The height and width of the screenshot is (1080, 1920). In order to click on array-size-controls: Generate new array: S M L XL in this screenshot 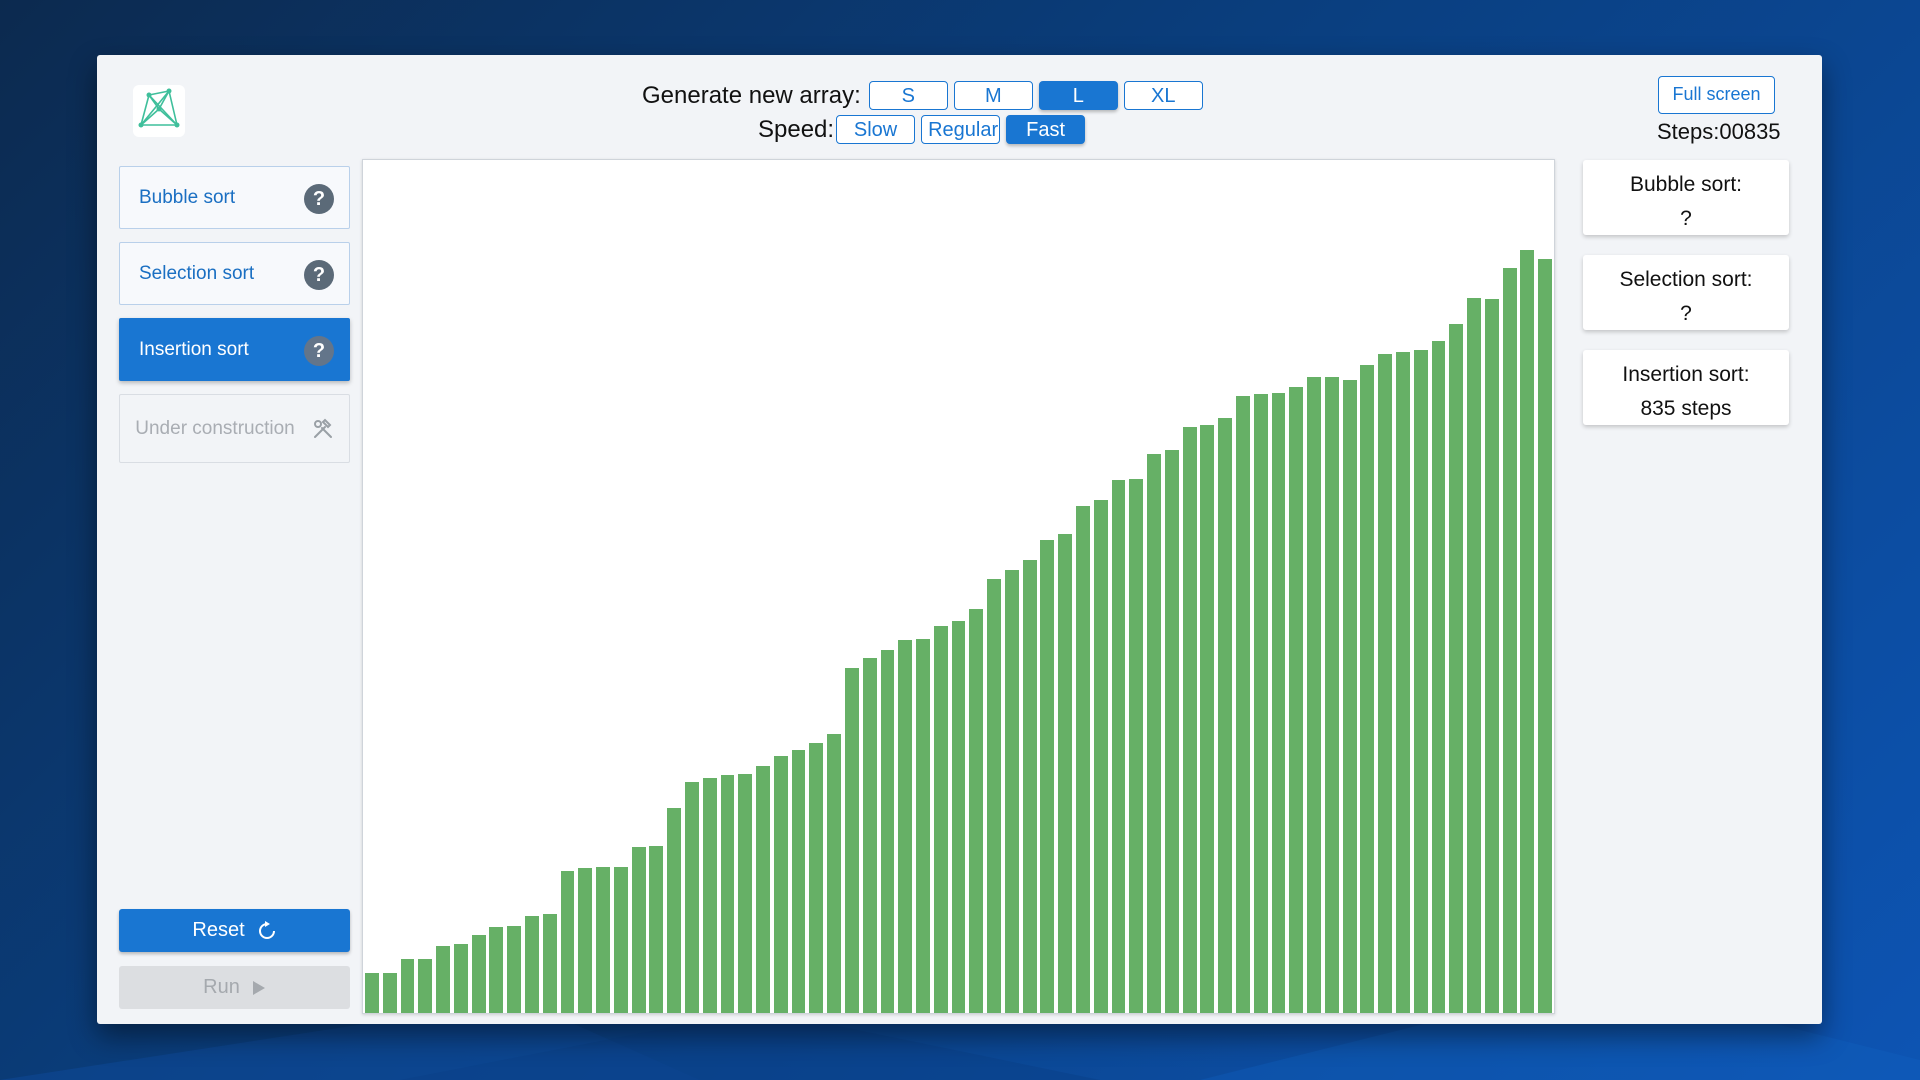, I will do `click(925, 95)`.